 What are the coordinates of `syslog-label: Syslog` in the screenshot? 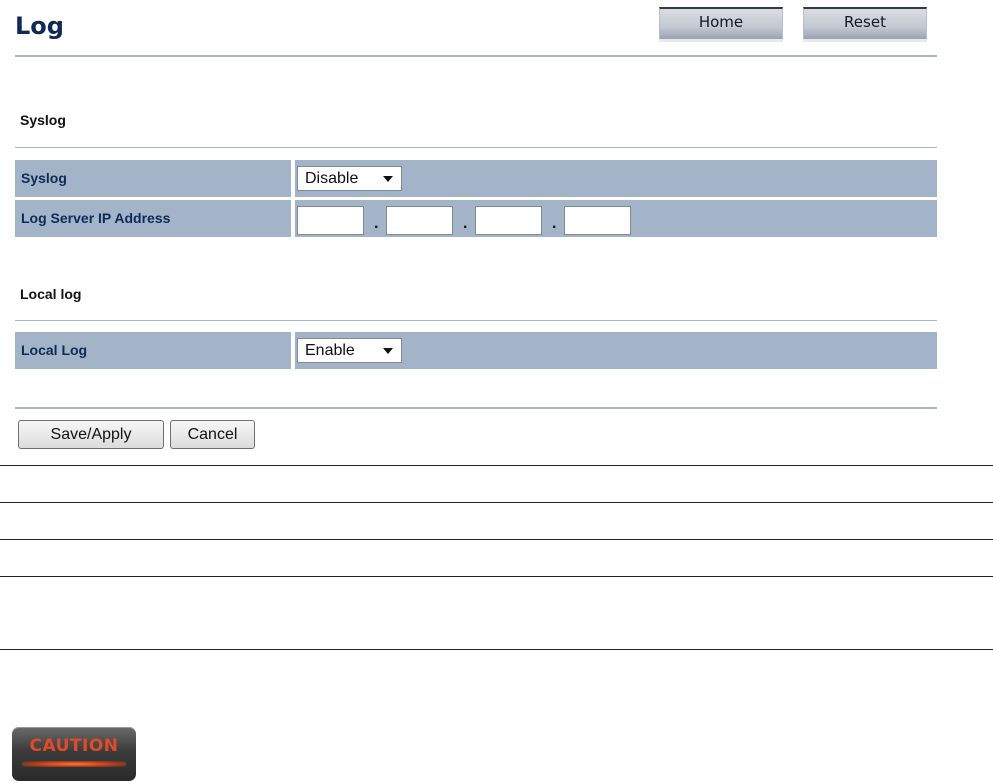 It's located at (44, 178).